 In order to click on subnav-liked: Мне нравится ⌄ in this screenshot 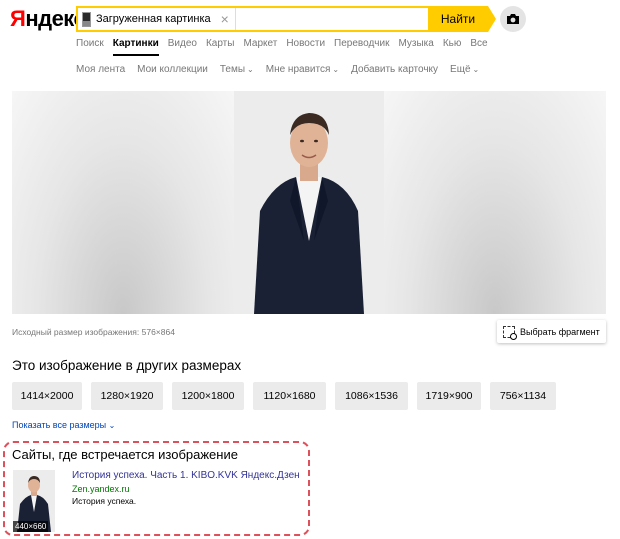, I will do `click(302, 69)`.